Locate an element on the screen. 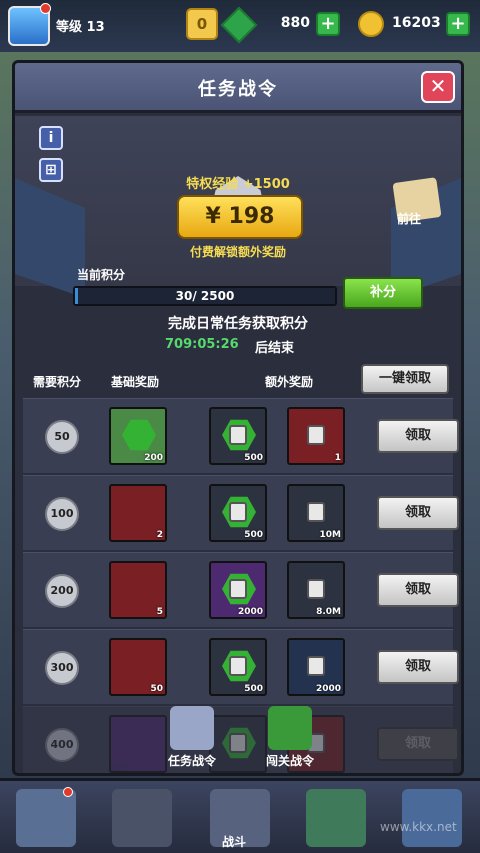 The height and width of the screenshot is (853, 480). col-header-extra: 额外奖励 is located at coordinates (289, 382).